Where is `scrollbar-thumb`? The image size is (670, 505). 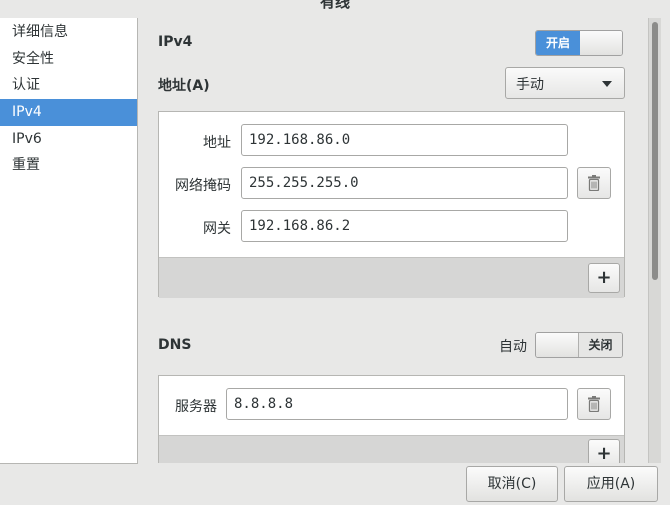
scrollbar-thumb is located at coordinates (655, 151).